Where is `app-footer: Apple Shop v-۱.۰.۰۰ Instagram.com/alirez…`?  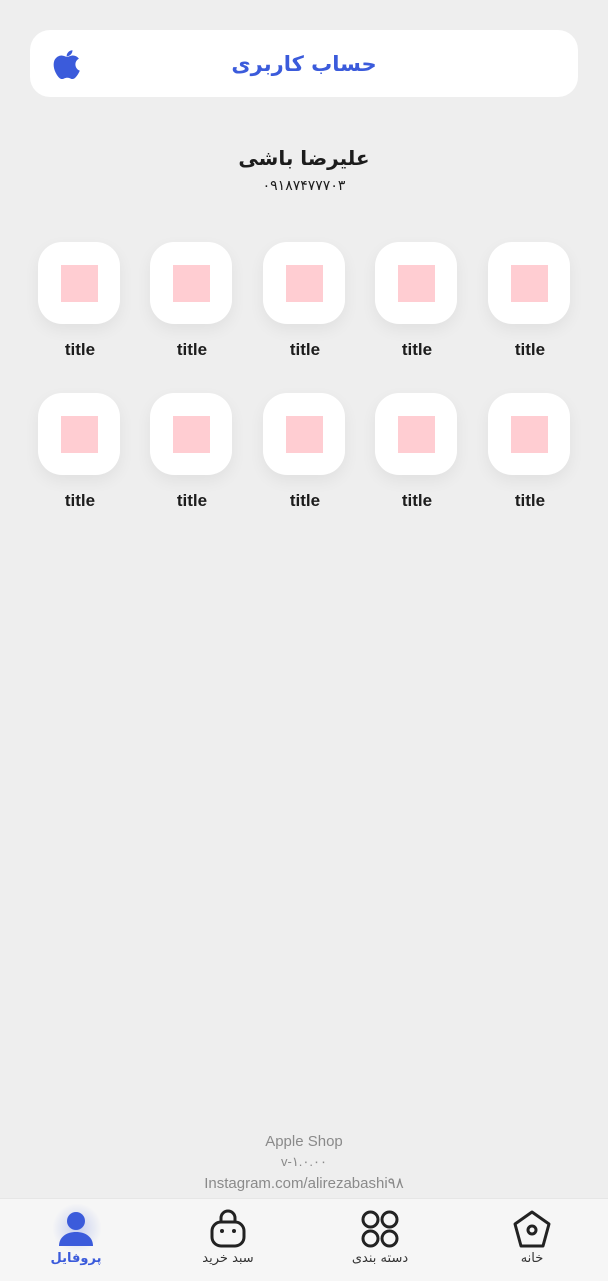 app-footer: Apple Shop v-۱.۰.۰۰ Instagram.com/alirez… is located at coordinates (304, 1162).